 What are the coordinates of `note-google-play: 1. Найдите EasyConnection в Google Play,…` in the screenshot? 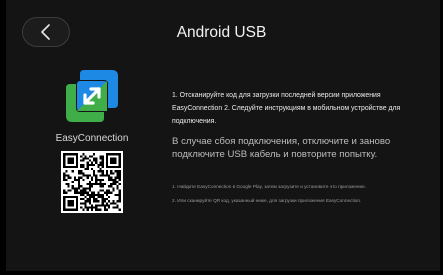 It's located at (269, 186).